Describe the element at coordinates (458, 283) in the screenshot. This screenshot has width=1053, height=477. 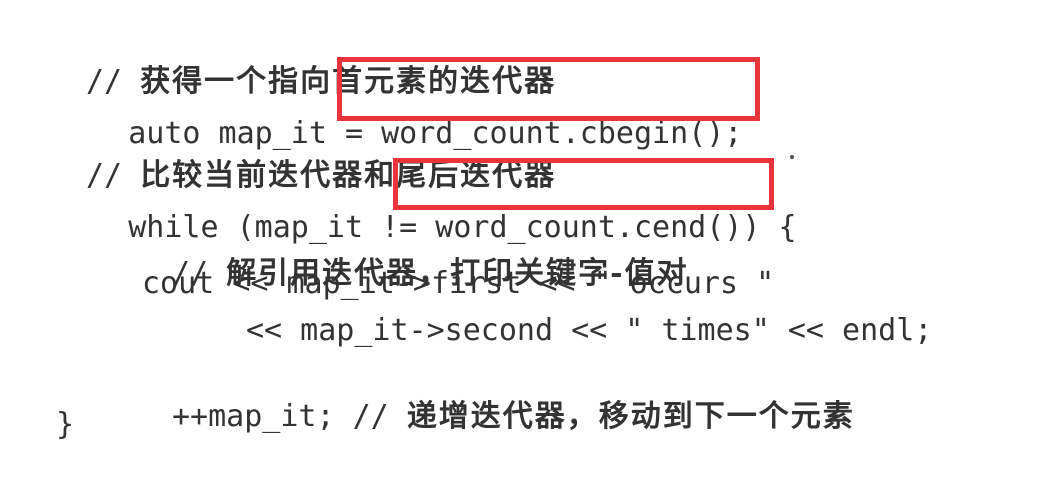
I see `code-line-6: cout << map_it->first << " occurs "` at that location.